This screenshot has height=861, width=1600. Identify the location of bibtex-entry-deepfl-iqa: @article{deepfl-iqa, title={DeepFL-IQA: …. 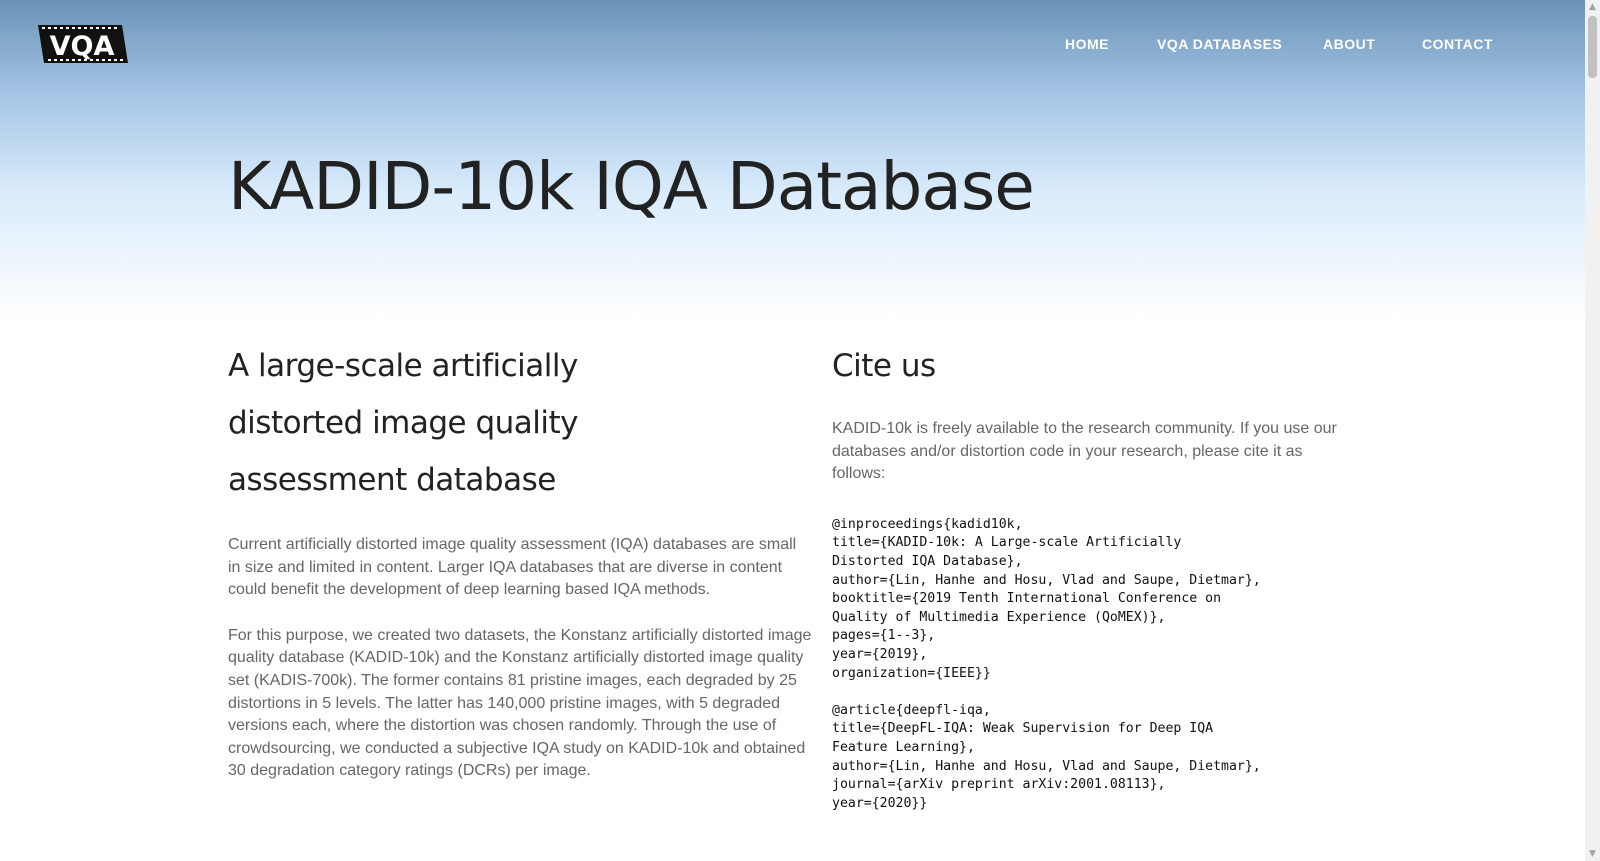
(1046, 756).